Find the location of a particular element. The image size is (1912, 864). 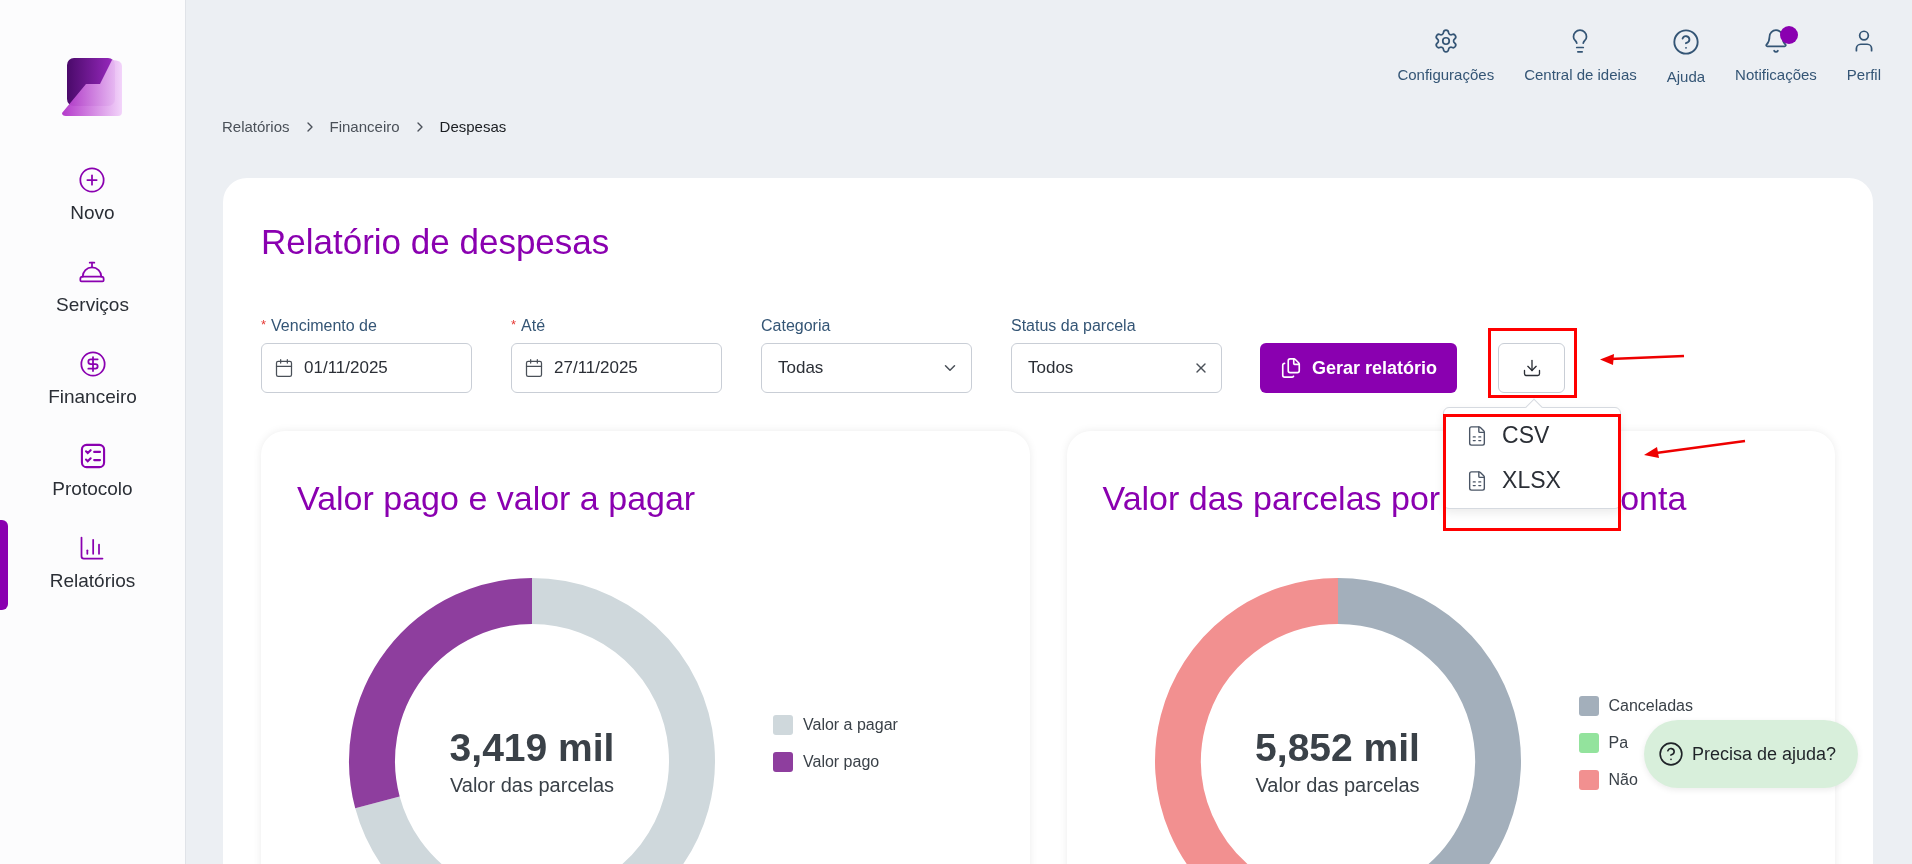

total-value: 5,852 mil is located at coordinates (1337, 747).